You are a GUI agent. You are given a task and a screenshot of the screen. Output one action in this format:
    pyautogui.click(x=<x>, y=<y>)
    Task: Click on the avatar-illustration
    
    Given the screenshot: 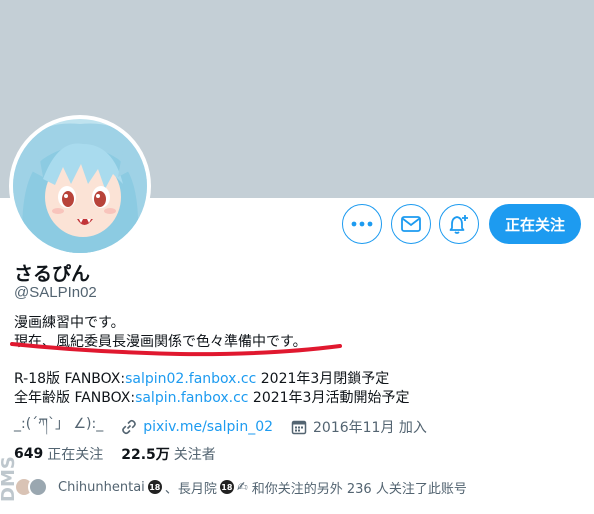 What is the action you would take?
    pyautogui.click(x=80, y=186)
    